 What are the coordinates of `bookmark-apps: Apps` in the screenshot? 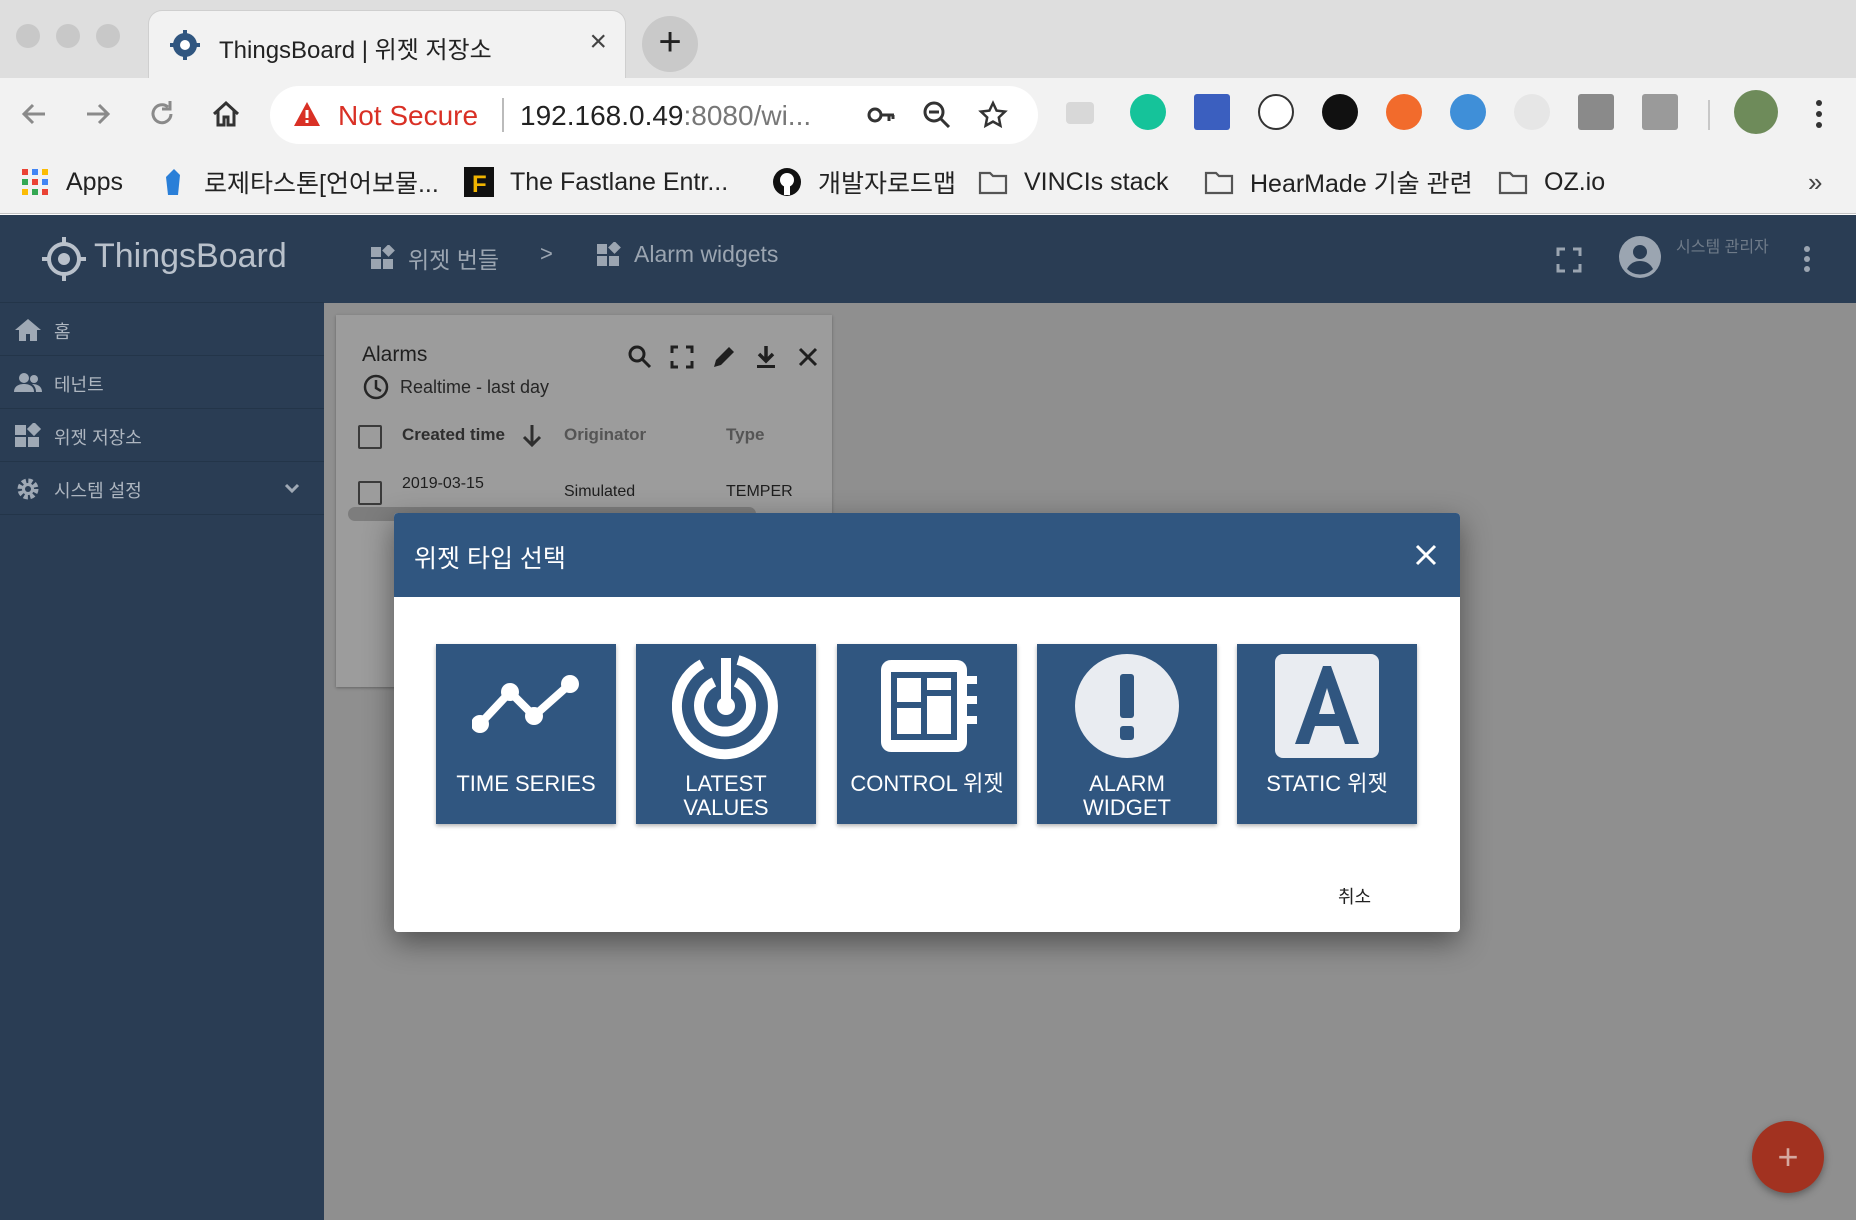 It's located at (71, 182).